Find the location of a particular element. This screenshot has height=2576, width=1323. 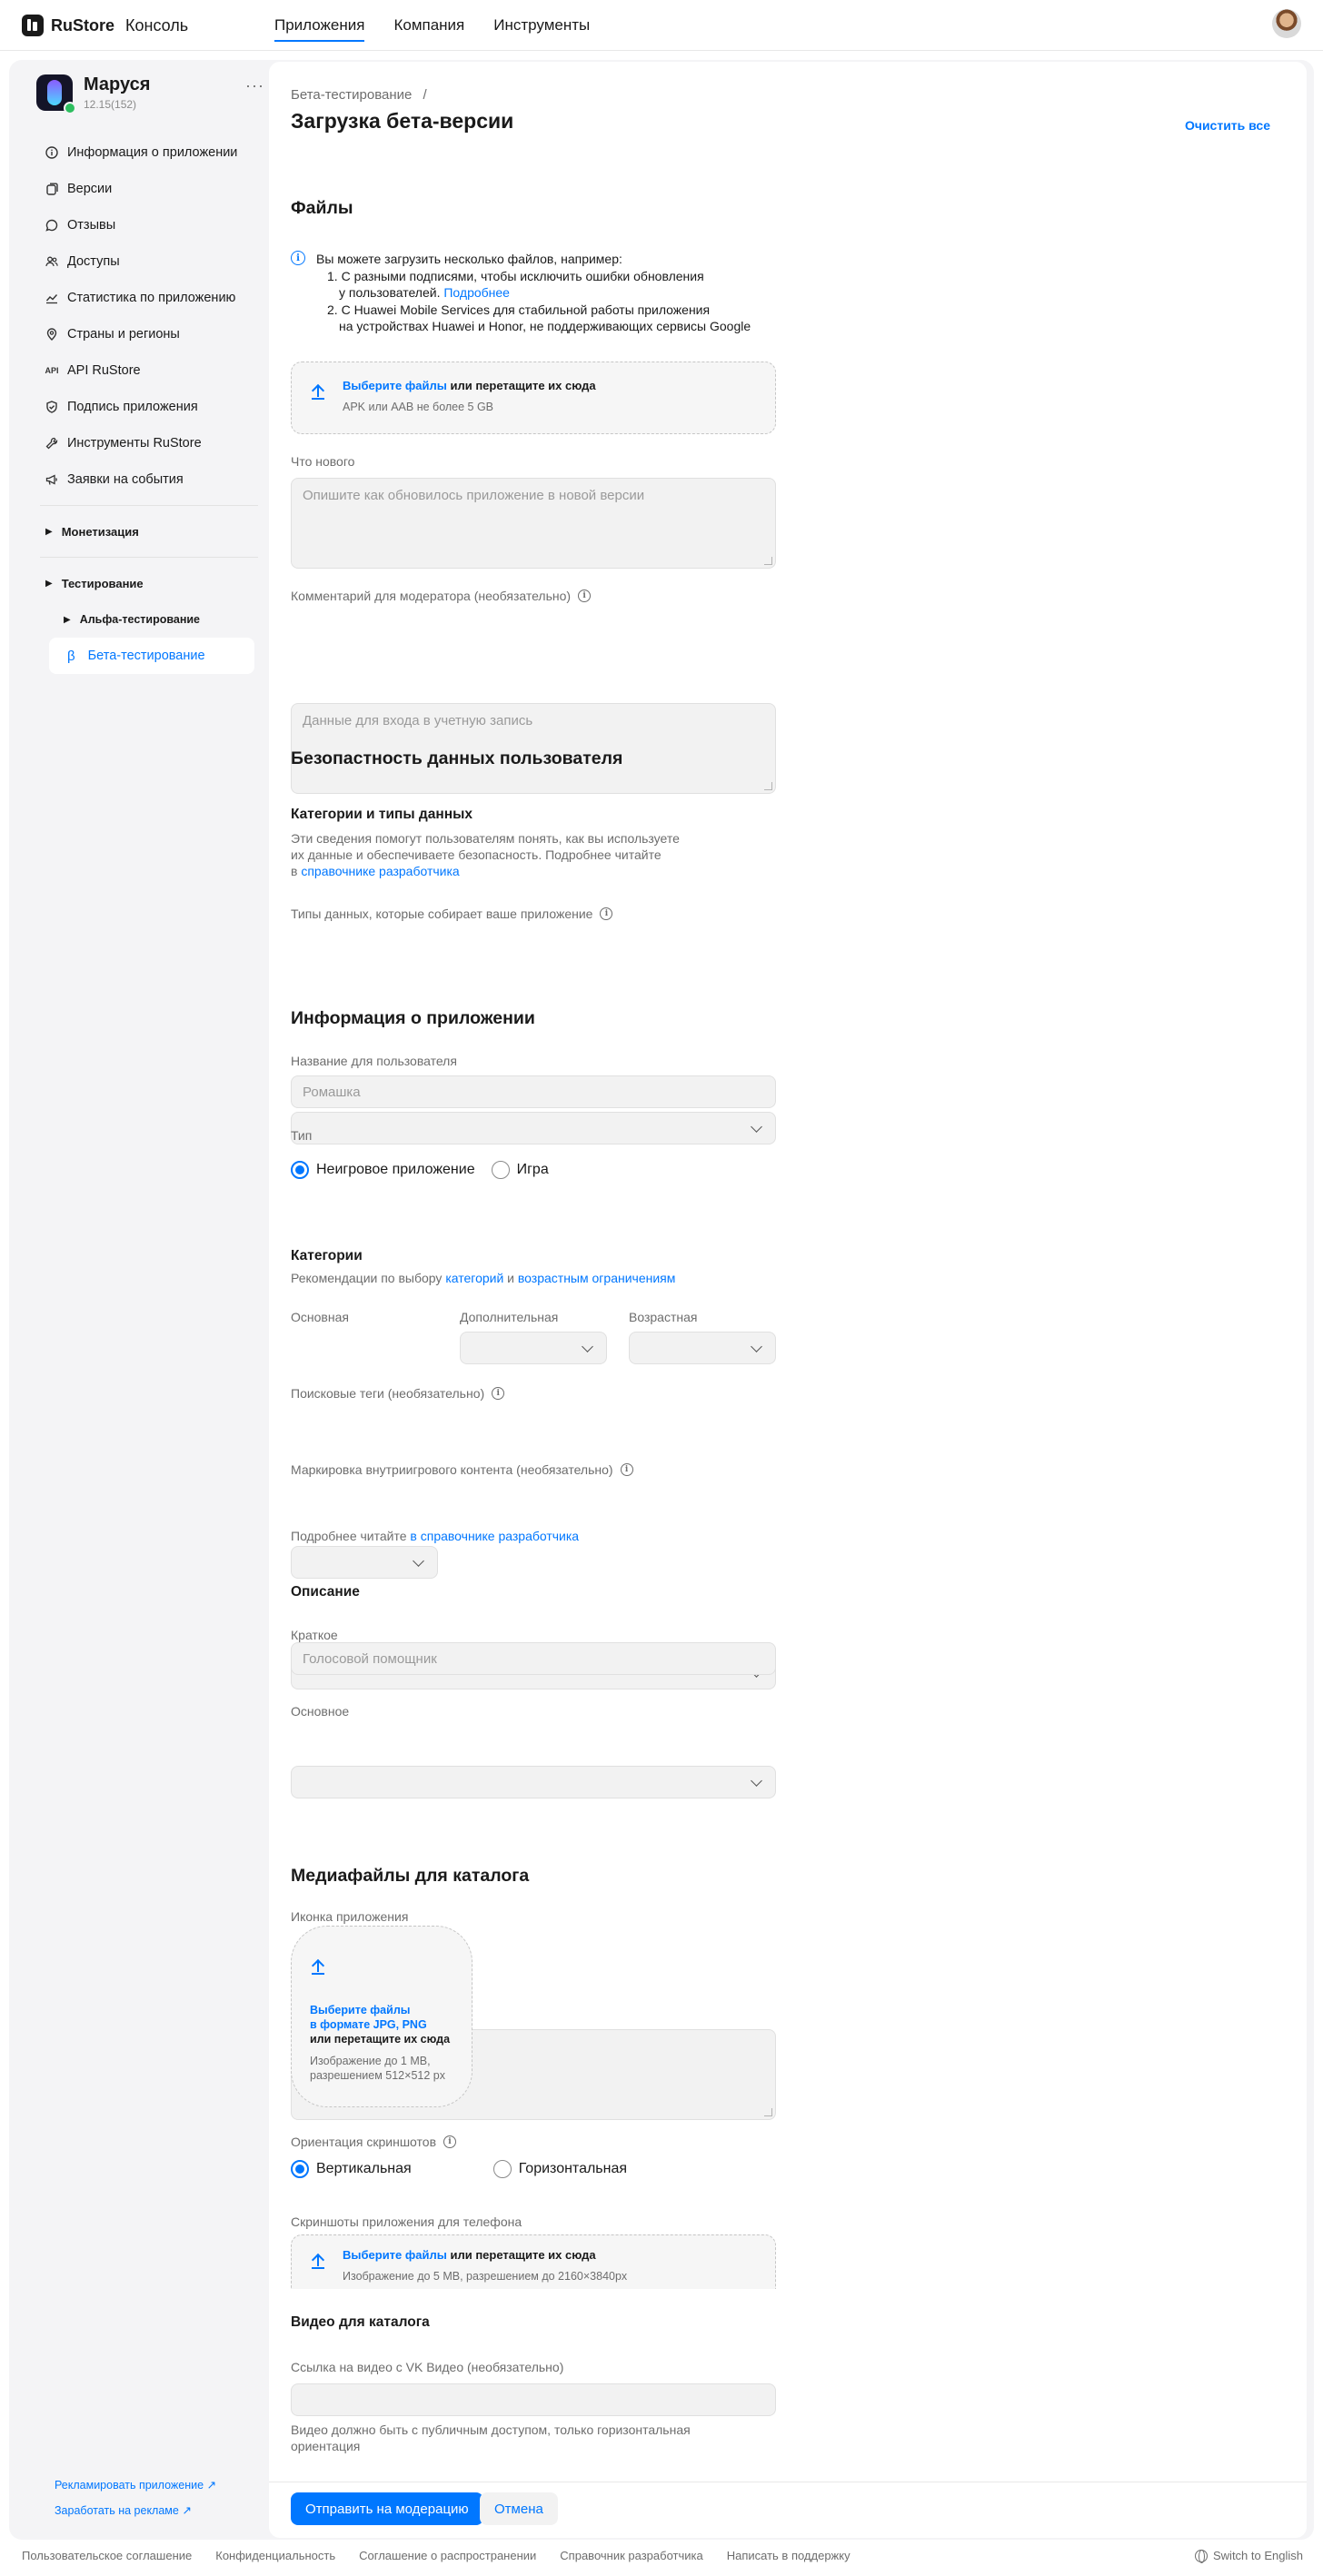

footer-link-dev-guide: Справочник разработчика is located at coordinates (631, 2555).